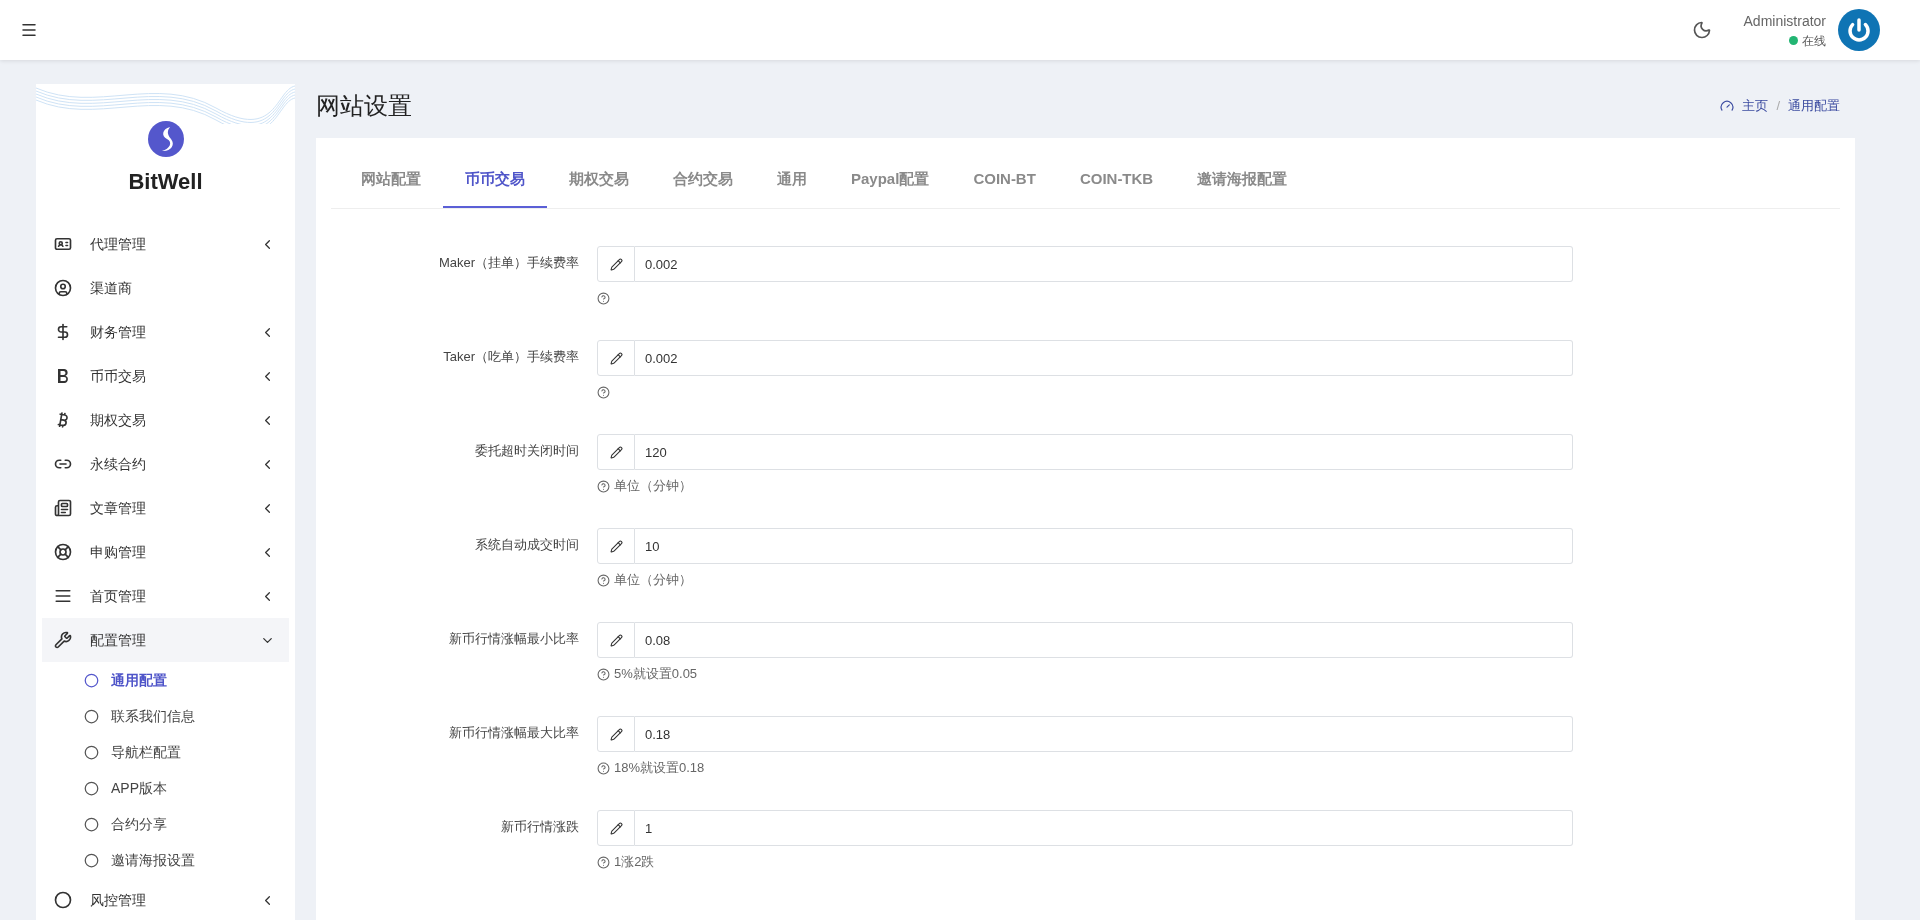 This screenshot has height=920, width=1920. What do you see at coordinates (165, 182) in the screenshot?
I see `brand-name: BitWell` at bounding box center [165, 182].